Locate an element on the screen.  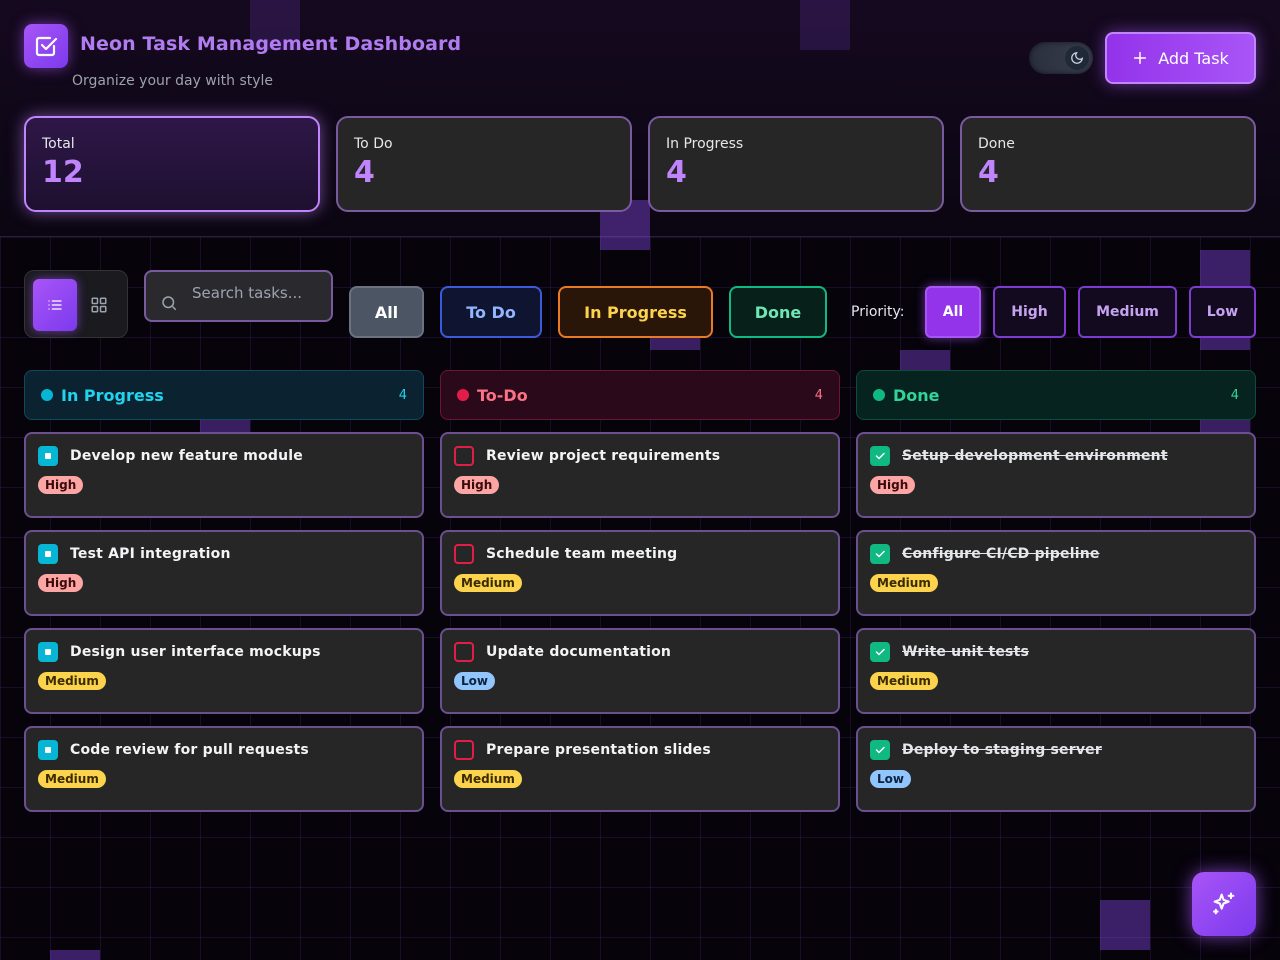
grid-icon is located at coordinates (99, 305).